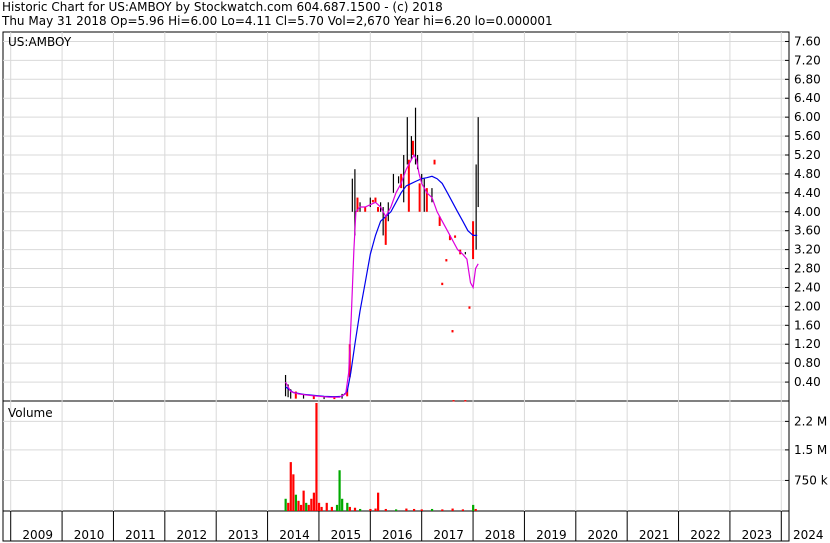 This screenshot has width=830, height=543. Describe the element at coordinates (810, 421) in the screenshot. I see `volume-tick-label: 2.2 M` at that location.